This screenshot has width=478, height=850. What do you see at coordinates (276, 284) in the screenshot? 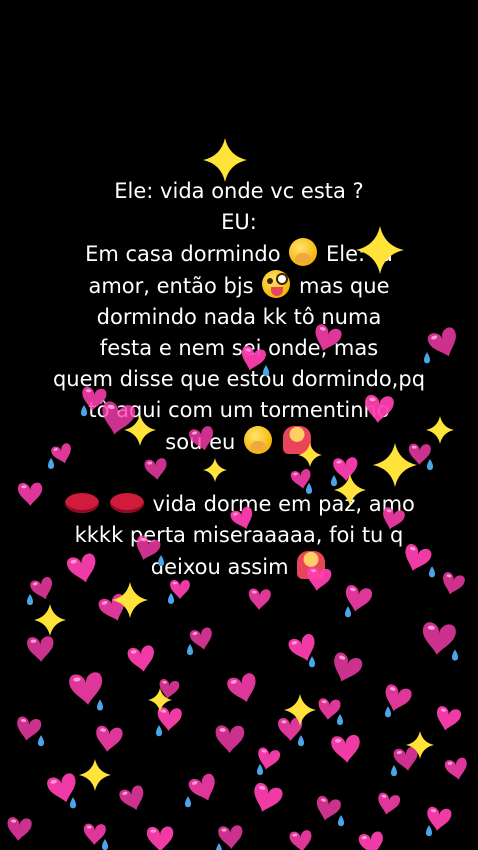
I see `winking-face-with-tongue-emoji` at bounding box center [276, 284].